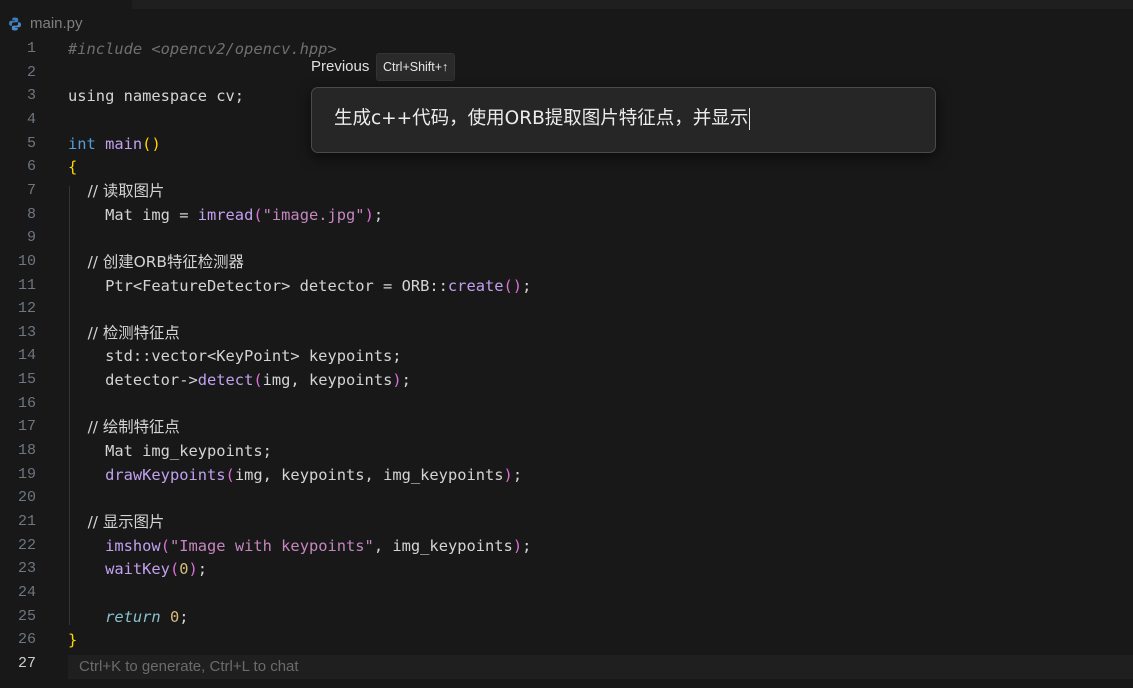 This screenshot has width=1133, height=688. Describe the element at coordinates (443, 545) in the screenshot. I see `code-token: , img_keypoints` at that location.